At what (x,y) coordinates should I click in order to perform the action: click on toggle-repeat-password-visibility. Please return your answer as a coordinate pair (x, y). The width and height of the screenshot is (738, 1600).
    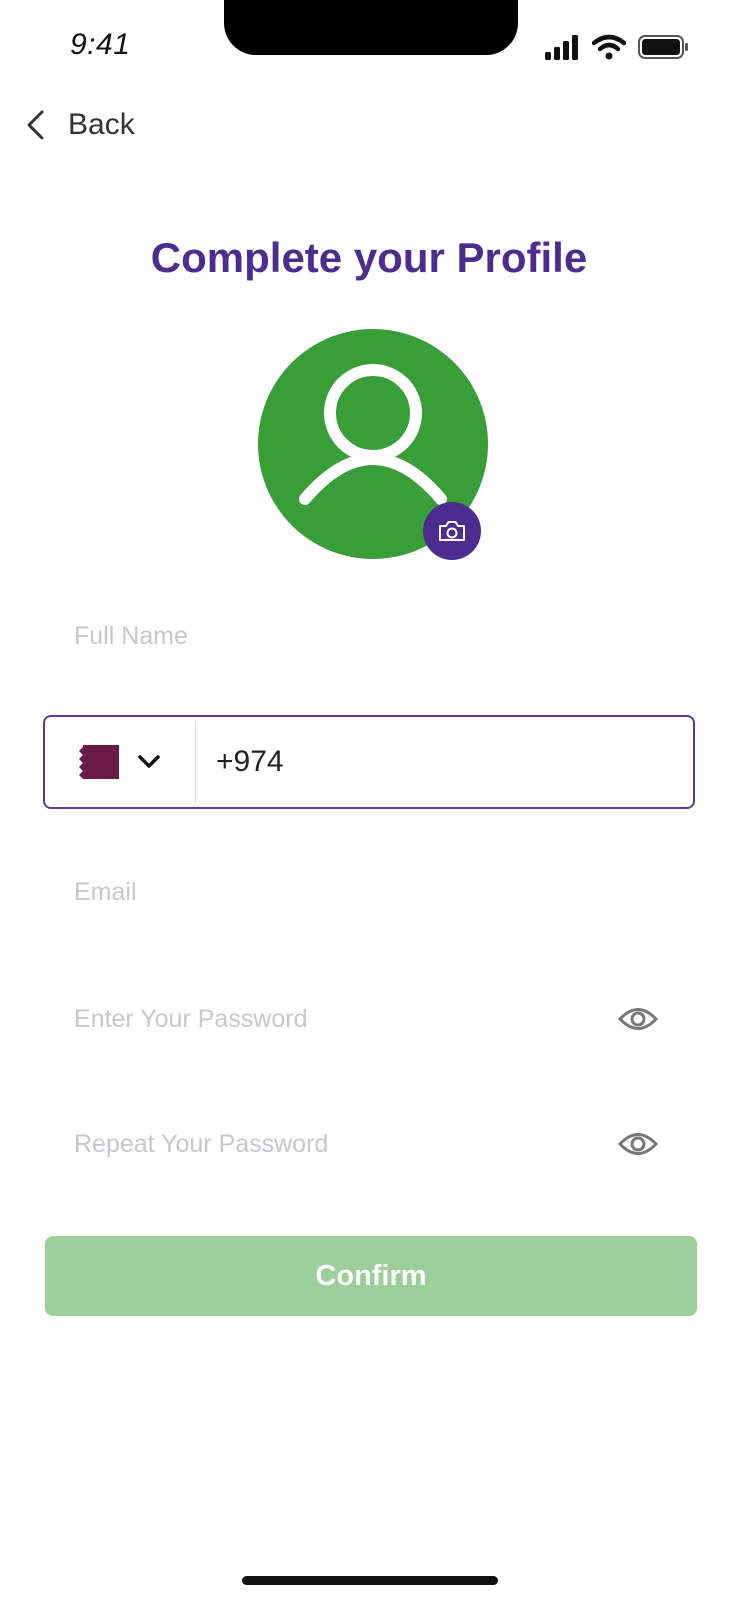
    Looking at the image, I should click on (638, 1144).